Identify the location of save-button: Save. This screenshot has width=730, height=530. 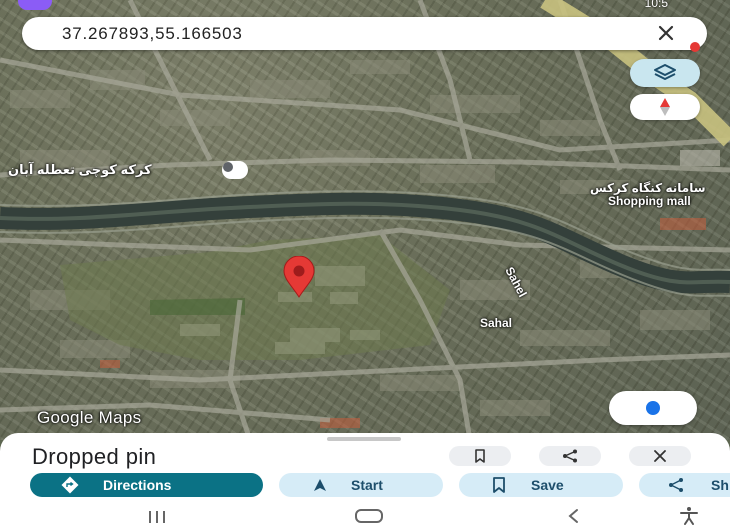
(541, 485).